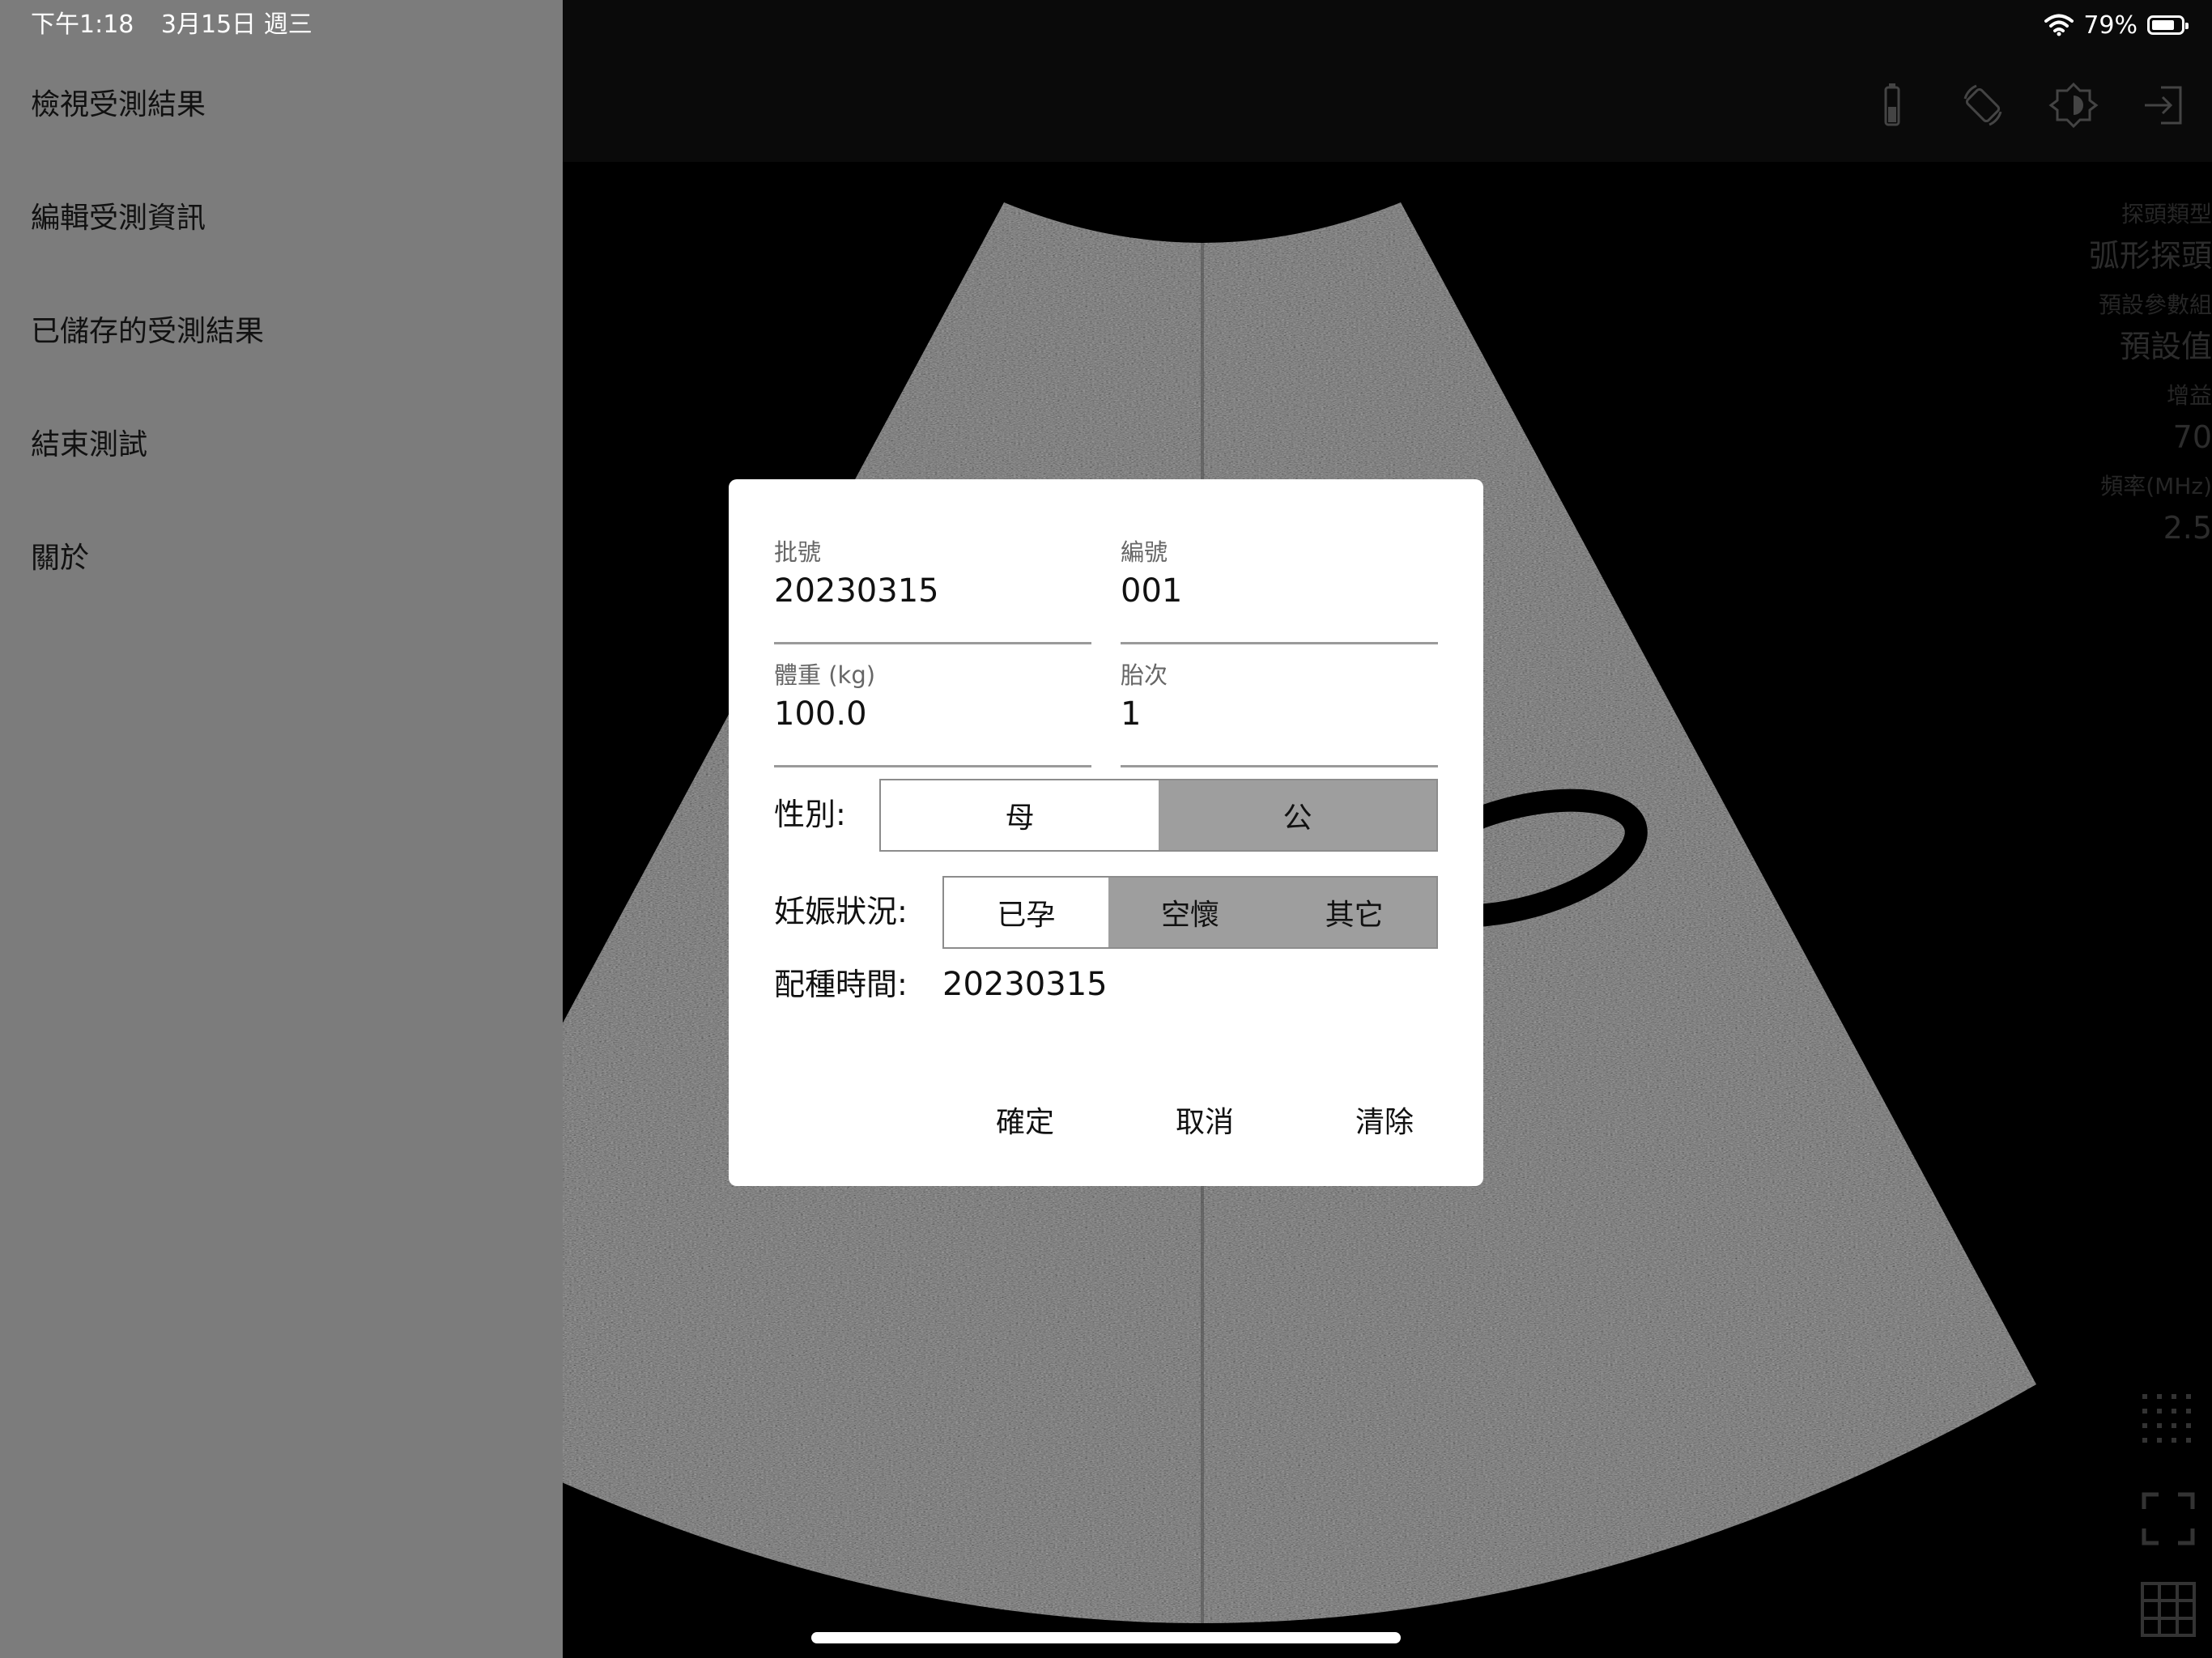 Image resolution: width=2212 pixels, height=1658 pixels. I want to click on sex-segmented-control: 母 公, so click(1159, 815).